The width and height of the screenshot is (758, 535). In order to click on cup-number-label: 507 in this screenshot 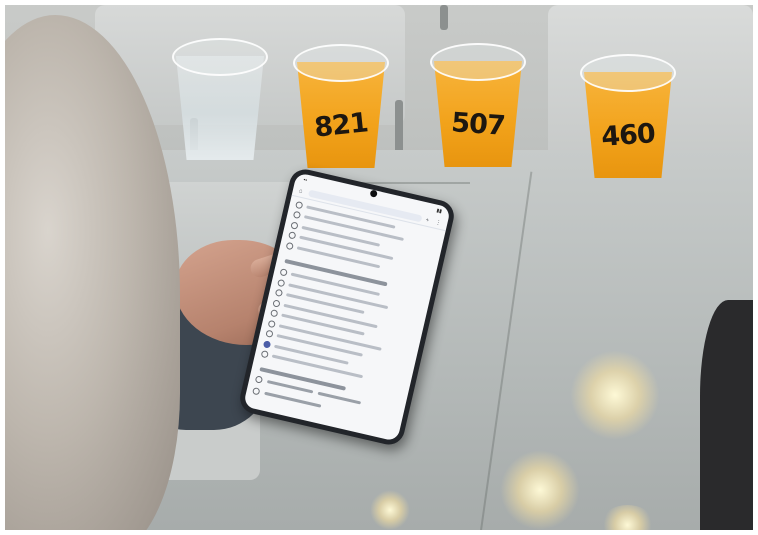, I will do `click(478, 124)`.